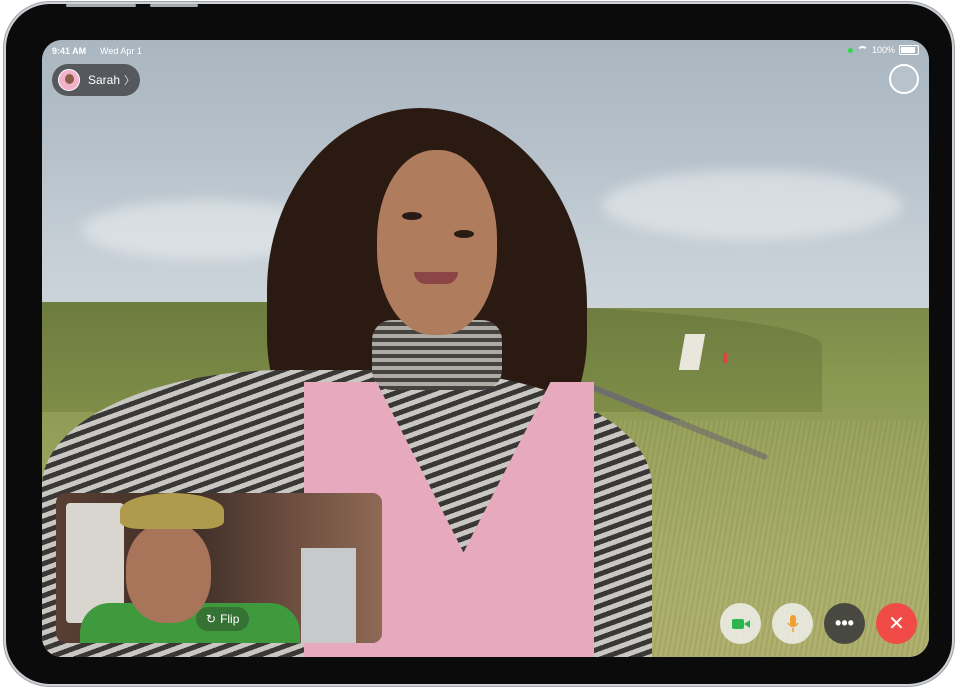 The image size is (960, 690). Describe the element at coordinates (862, 50) in the screenshot. I see `wifi-icon` at that location.